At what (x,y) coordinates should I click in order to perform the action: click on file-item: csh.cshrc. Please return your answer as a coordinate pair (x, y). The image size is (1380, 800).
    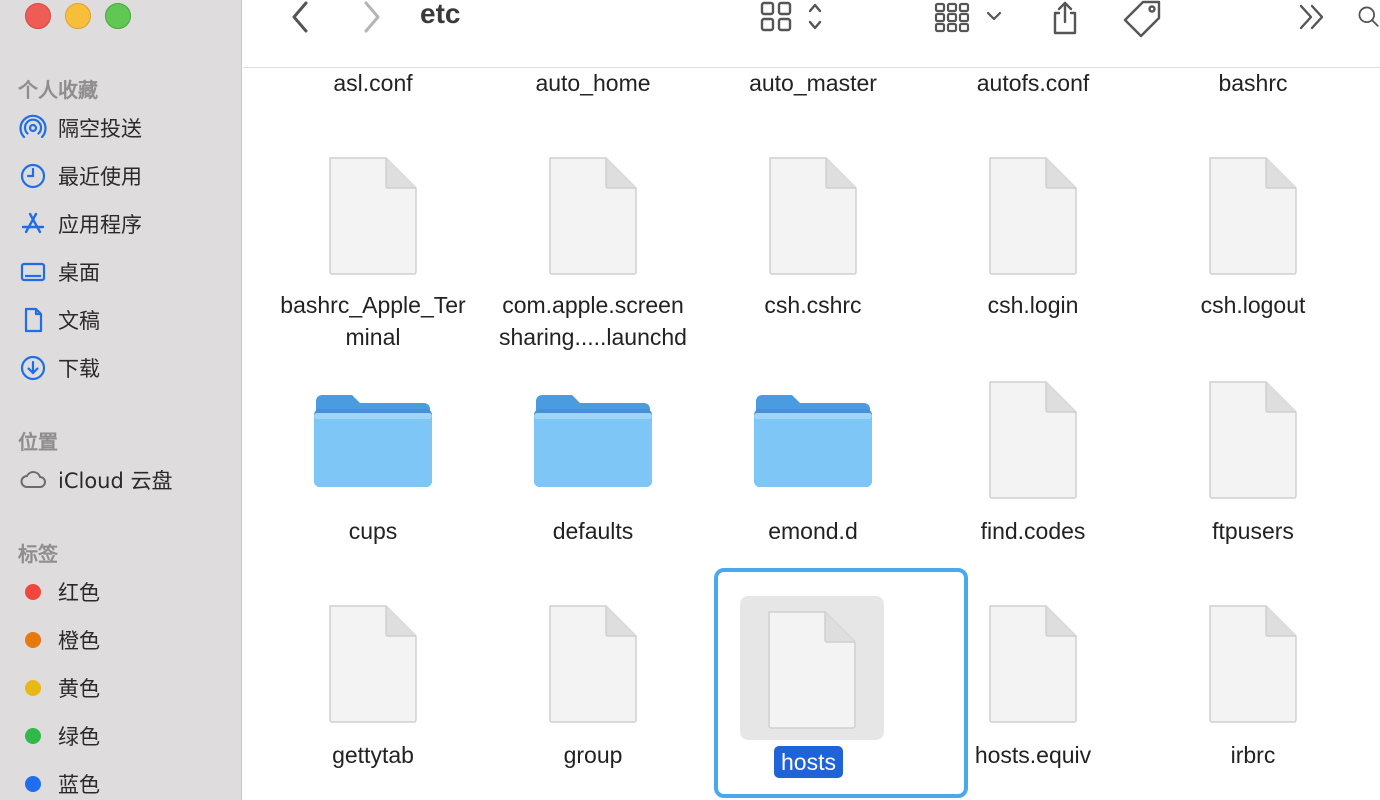
    Looking at the image, I should click on (813, 255).